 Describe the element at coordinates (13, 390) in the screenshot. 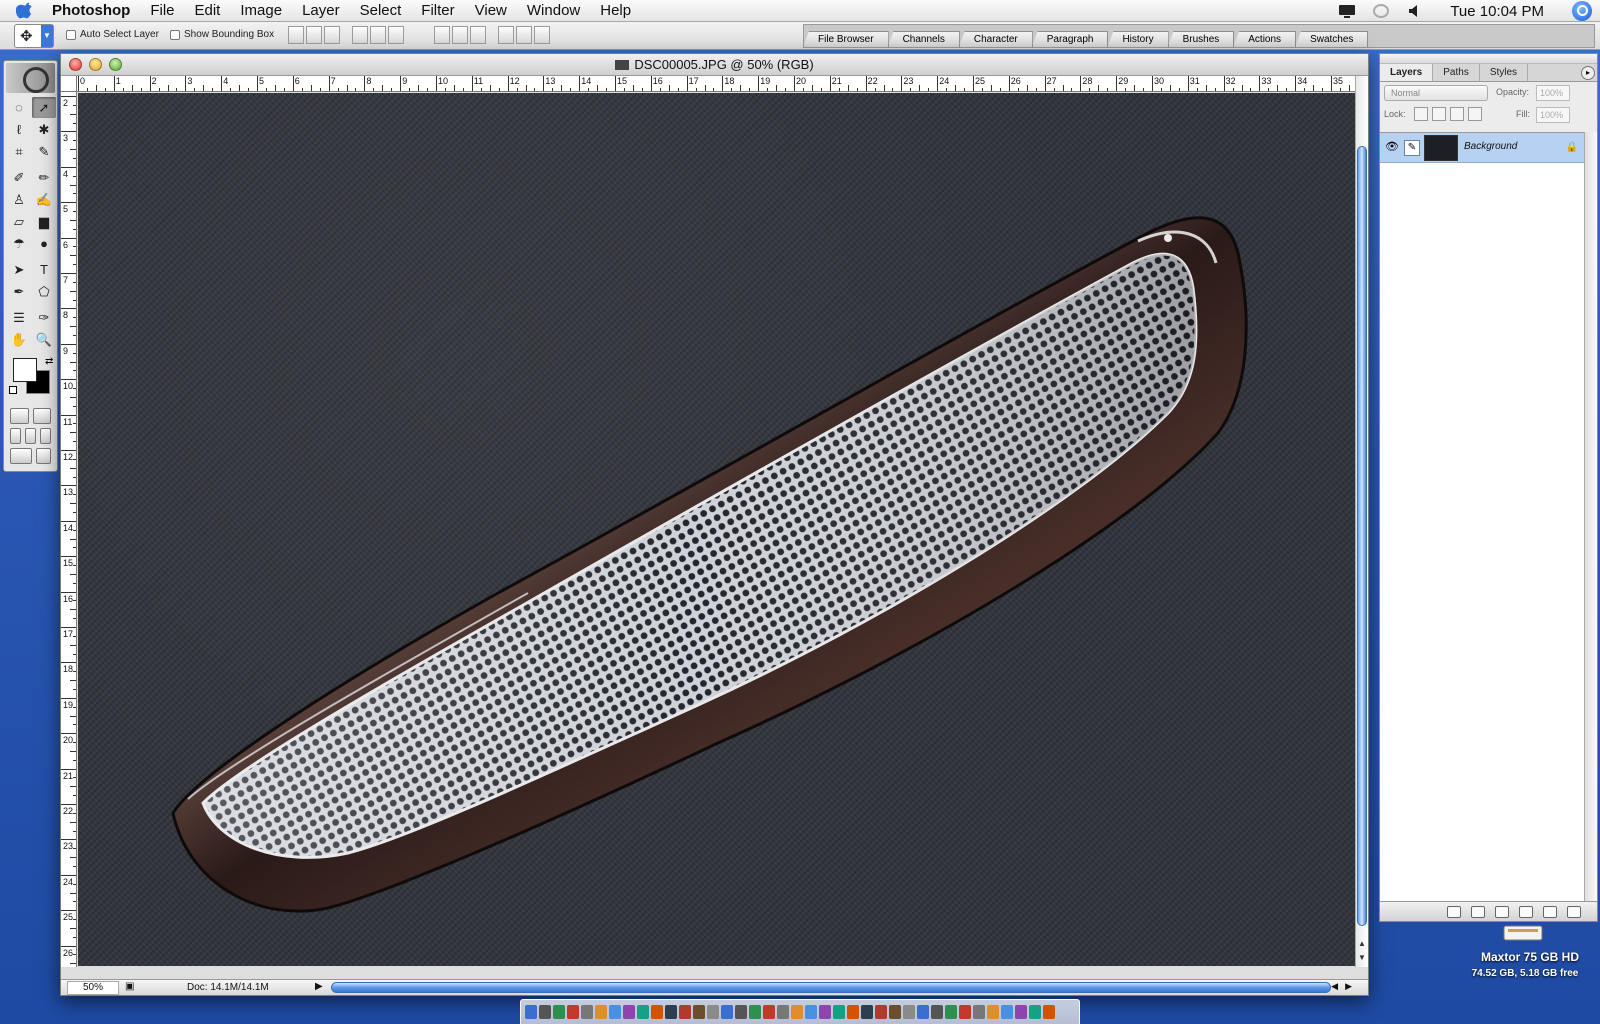

I see `default-colors-icon` at that location.